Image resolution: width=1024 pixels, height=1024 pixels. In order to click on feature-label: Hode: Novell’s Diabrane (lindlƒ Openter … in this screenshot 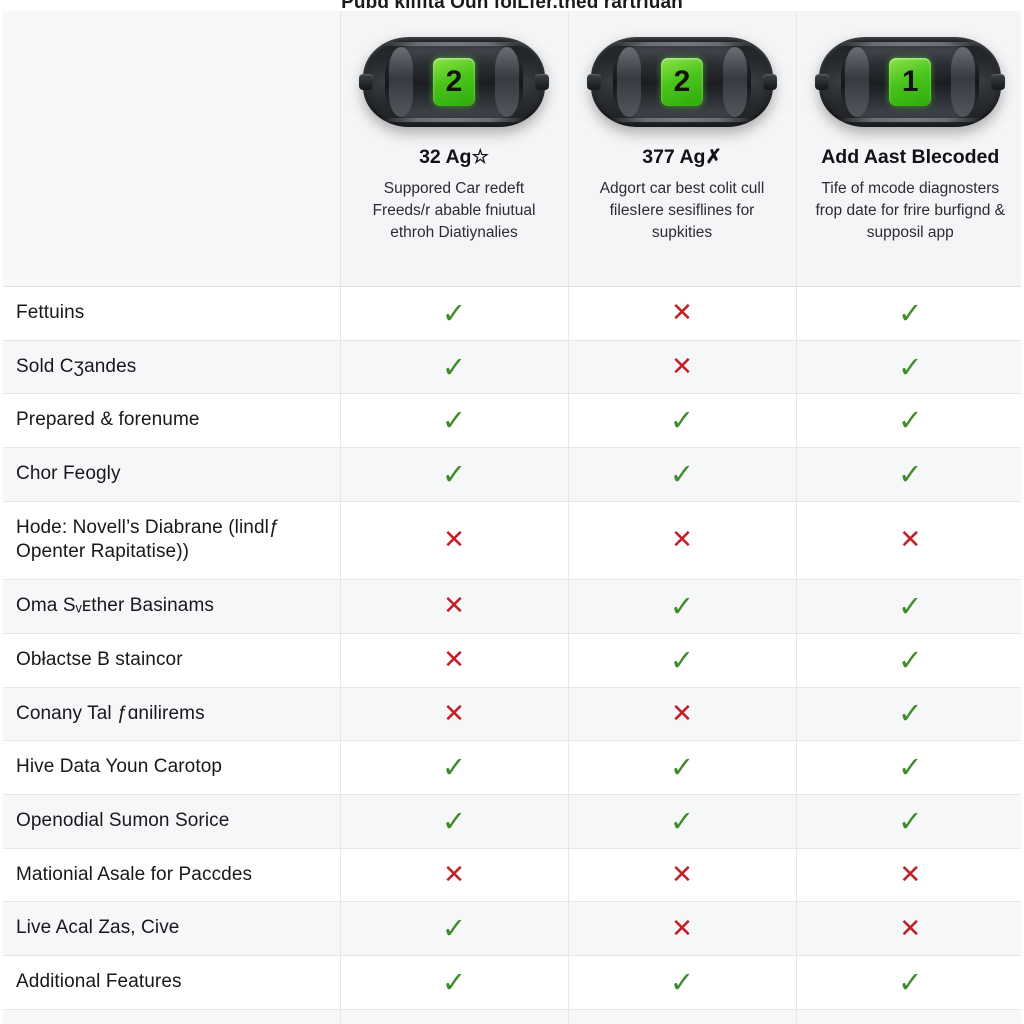, I will do `click(170, 541)`.